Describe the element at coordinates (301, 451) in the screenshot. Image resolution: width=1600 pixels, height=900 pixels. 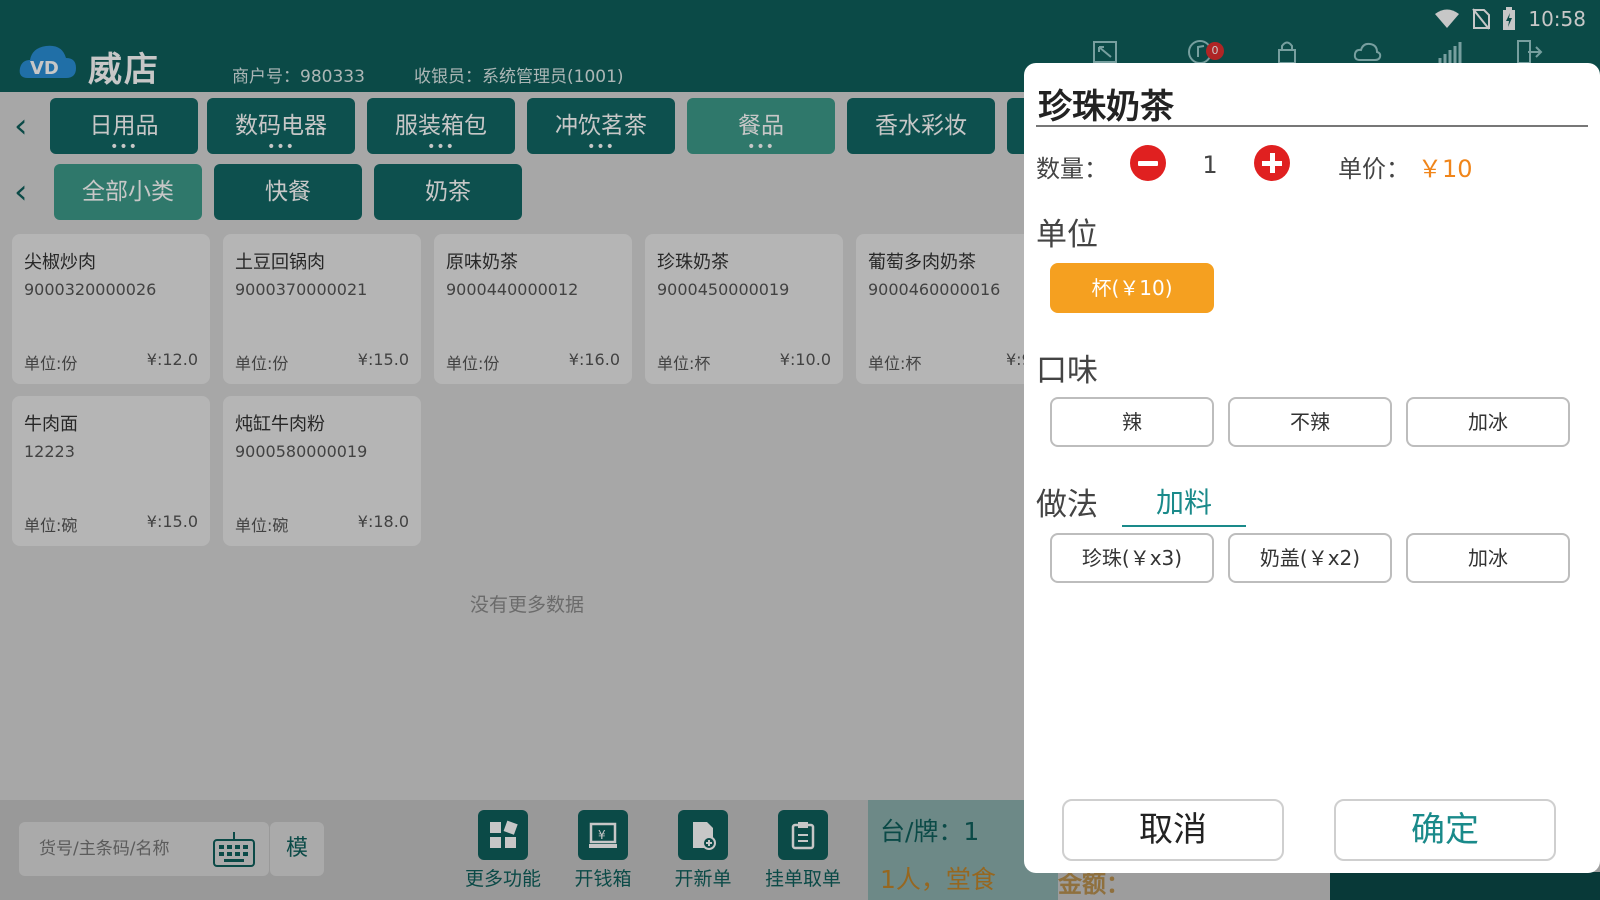
I see `product-code: 9000580000019` at that location.